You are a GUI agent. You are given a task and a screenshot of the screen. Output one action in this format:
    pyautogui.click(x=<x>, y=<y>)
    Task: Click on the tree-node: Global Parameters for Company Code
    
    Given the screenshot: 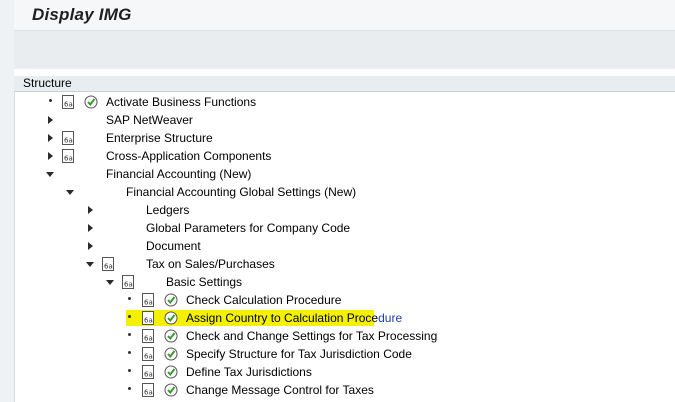 What is the action you would take?
    pyautogui.click(x=344, y=228)
    